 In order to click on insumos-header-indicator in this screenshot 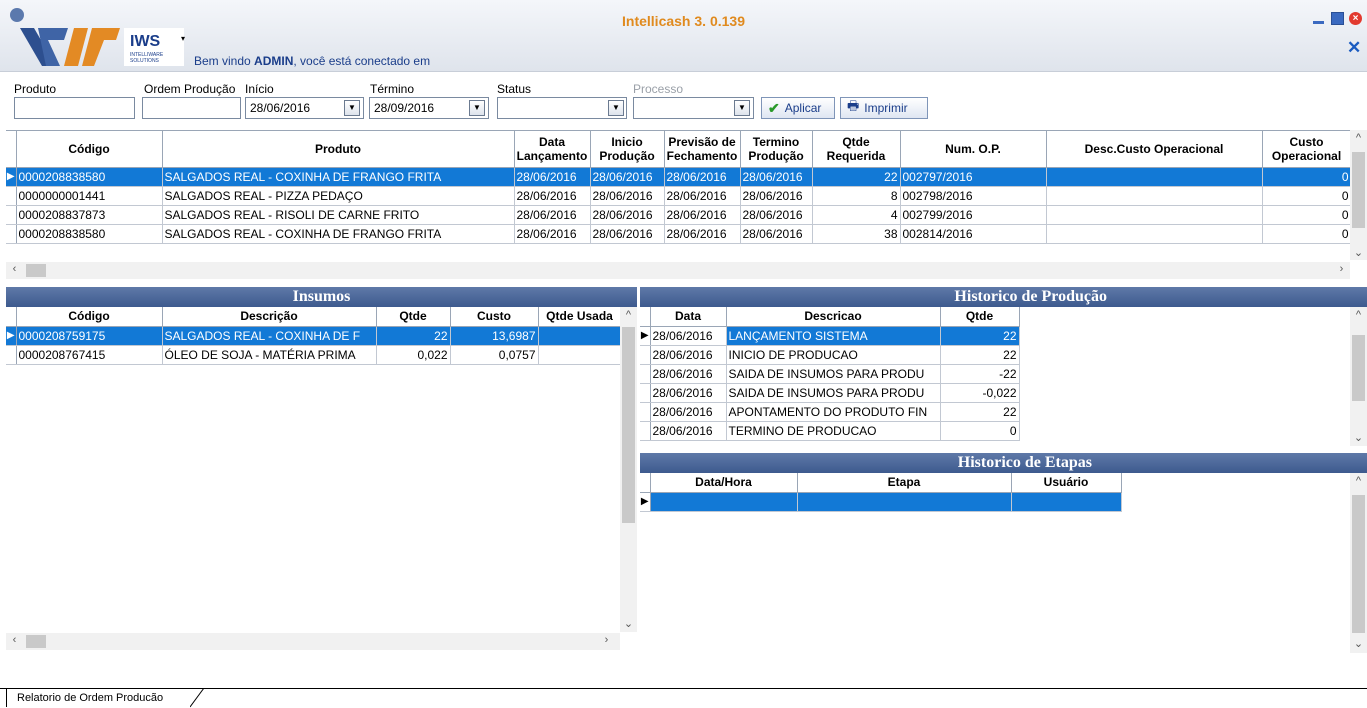, I will do `click(11, 317)`.